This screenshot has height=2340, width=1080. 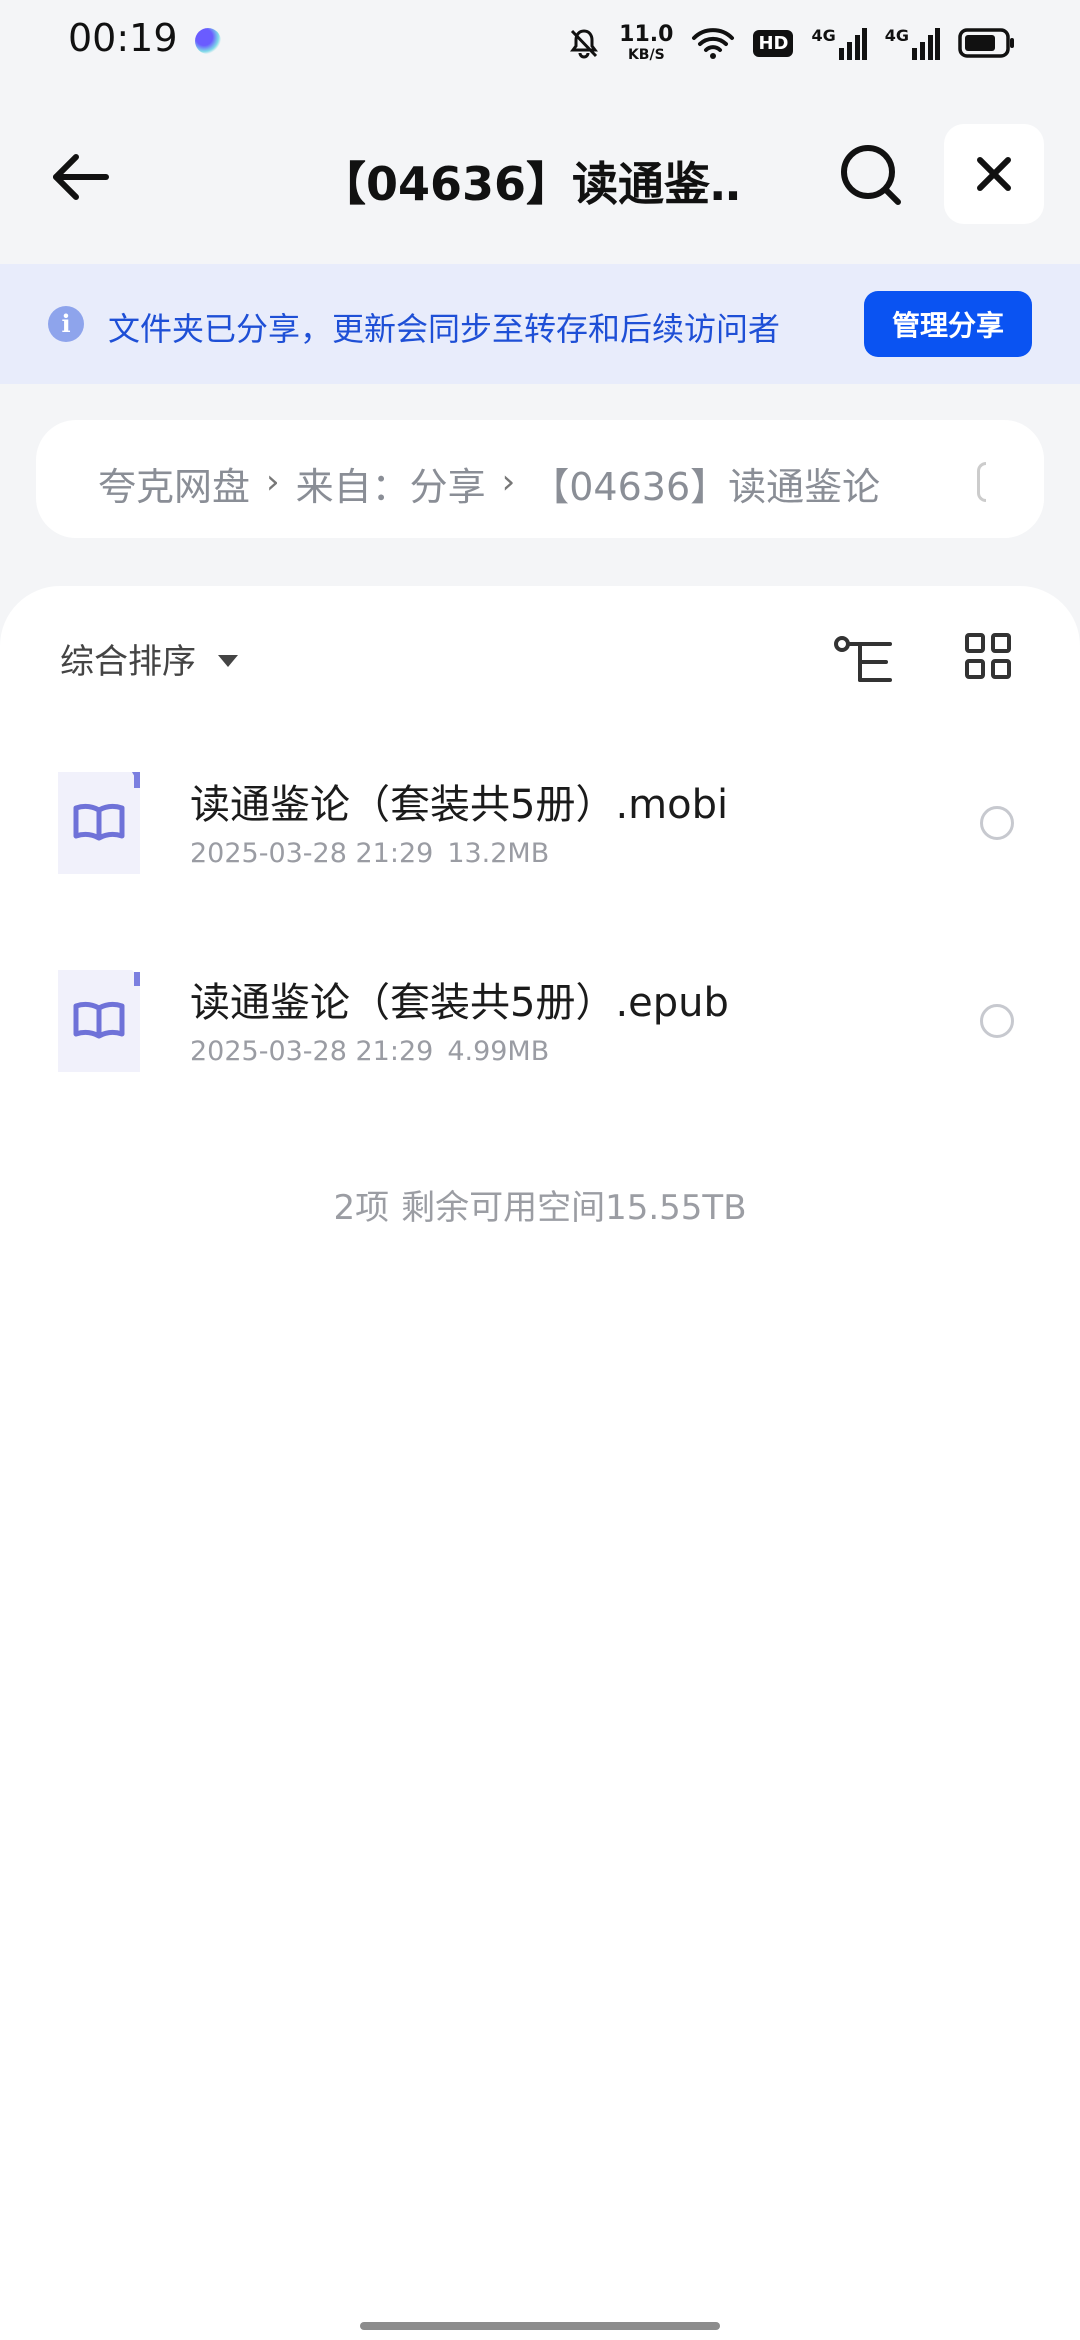 I want to click on back-button, so click(x=79, y=177).